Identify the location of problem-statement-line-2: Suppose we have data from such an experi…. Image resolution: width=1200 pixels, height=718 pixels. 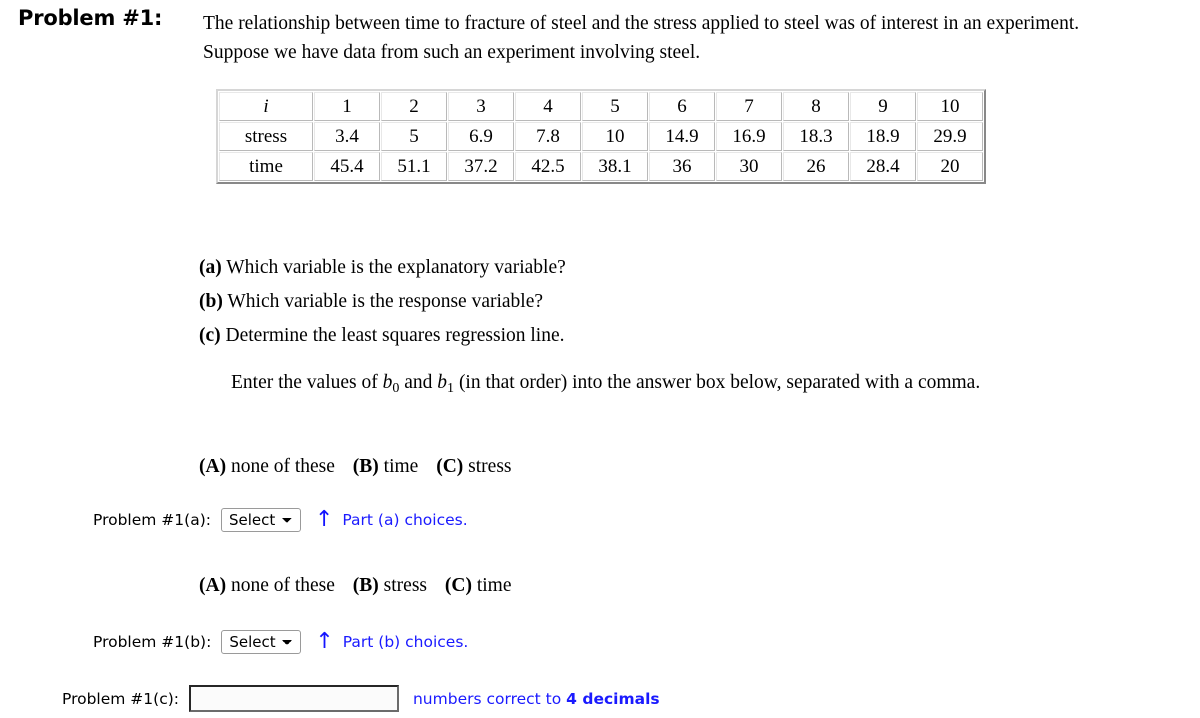
(452, 52).